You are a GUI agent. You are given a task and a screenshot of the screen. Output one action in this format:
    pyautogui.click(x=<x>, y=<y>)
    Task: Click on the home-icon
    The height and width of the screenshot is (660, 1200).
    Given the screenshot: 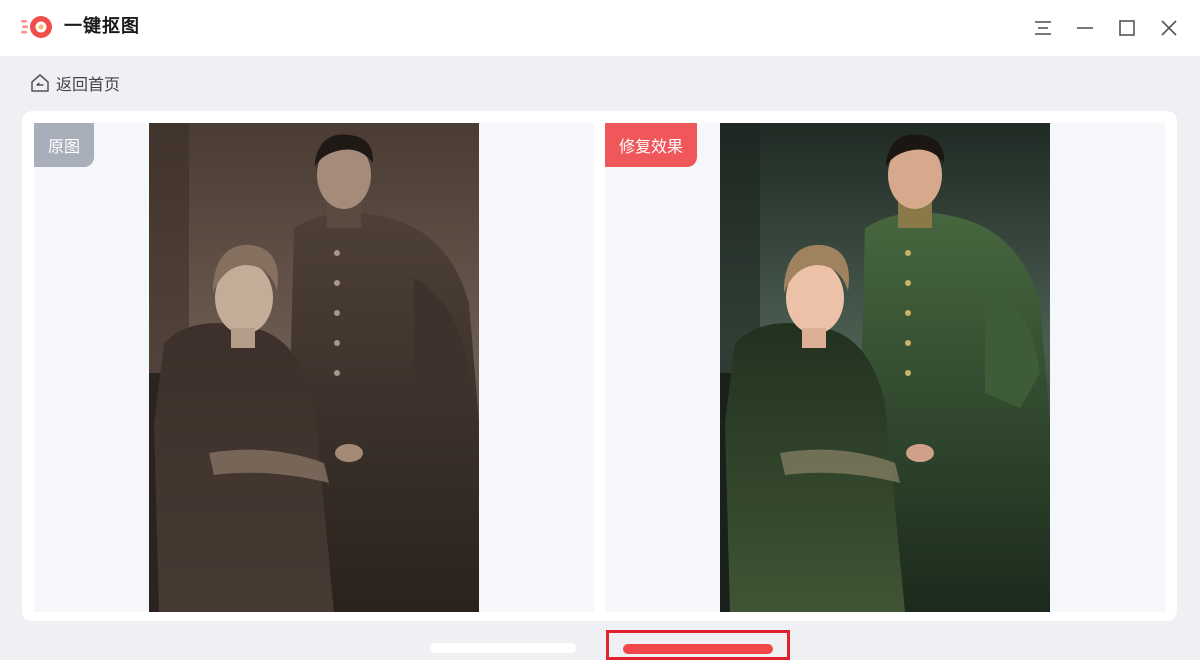 What is the action you would take?
    pyautogui.click(x=40, y=83)
    